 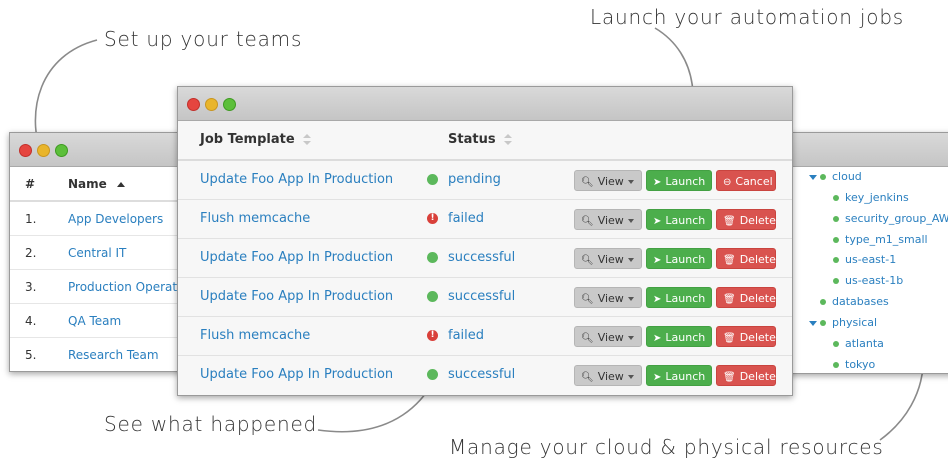 What do you see at coordinates (880, 239) in the screenshot?
I see `tree-host: type_m1_small` at bounding box center [880, 239].